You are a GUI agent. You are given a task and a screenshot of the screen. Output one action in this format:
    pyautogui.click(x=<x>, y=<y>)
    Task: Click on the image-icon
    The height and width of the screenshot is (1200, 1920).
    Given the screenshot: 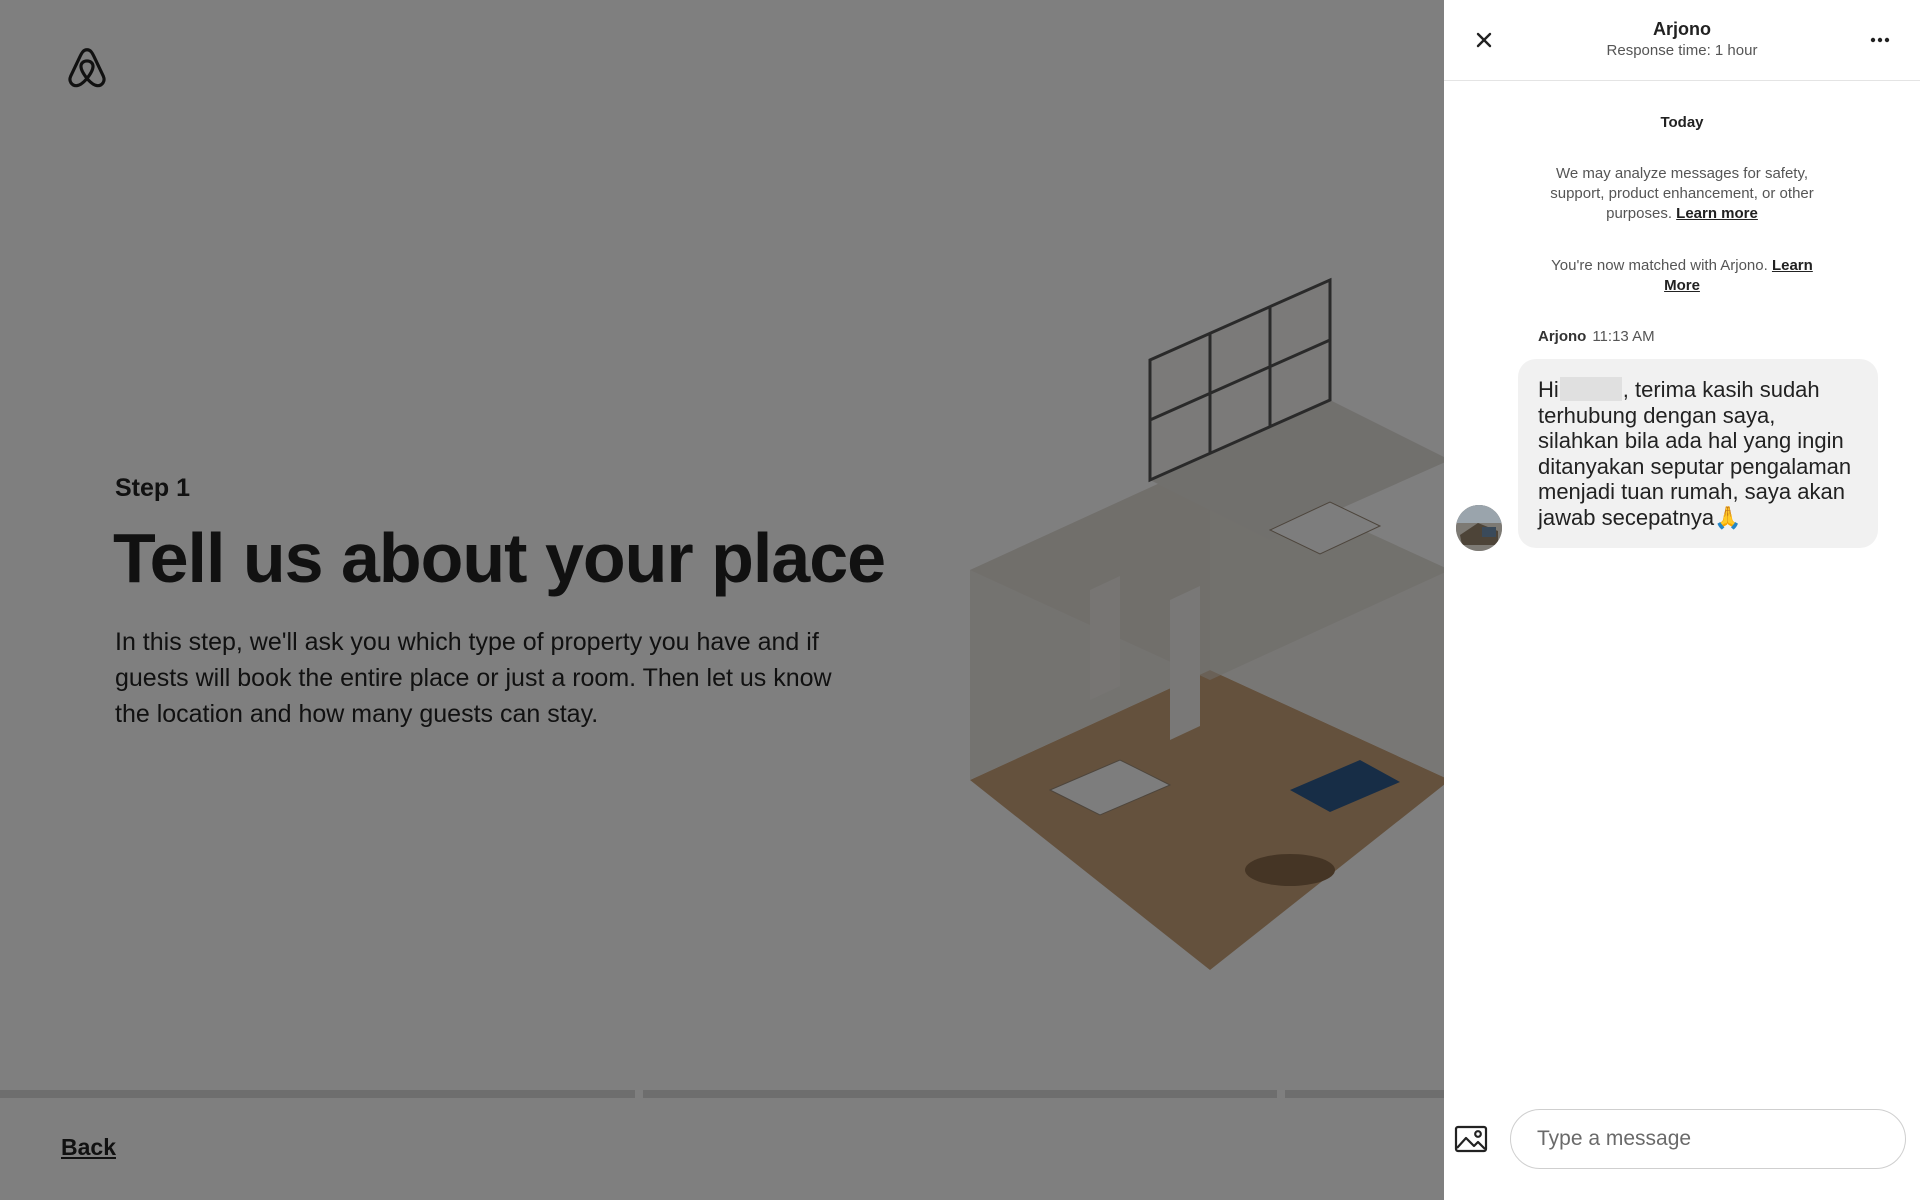 What is the action you would take?
    pyautogui.click(x=1471, y=1139)
    